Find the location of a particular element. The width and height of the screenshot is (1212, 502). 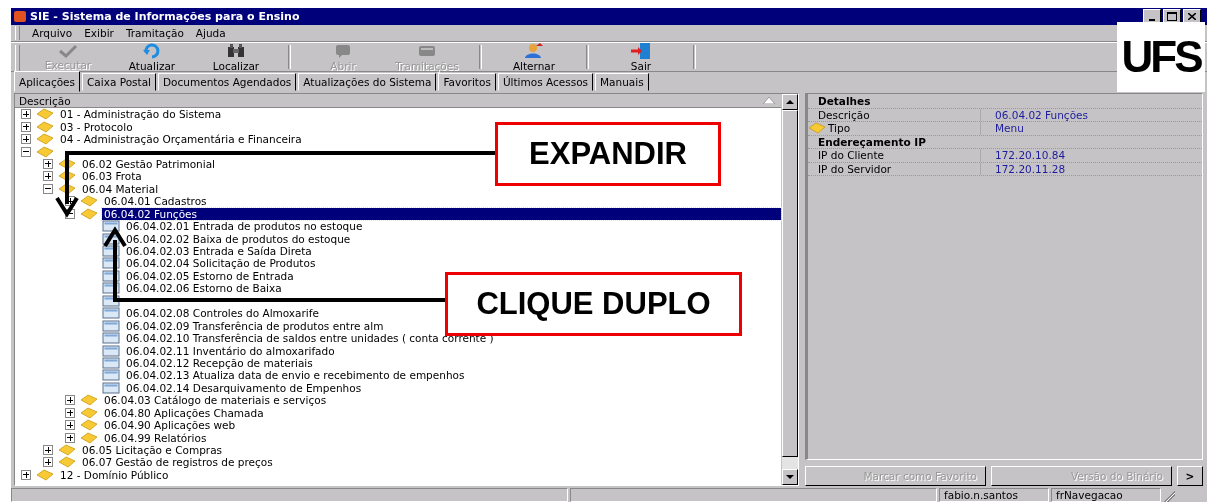

field-label: Tipo is located at coordinates (839, 128).